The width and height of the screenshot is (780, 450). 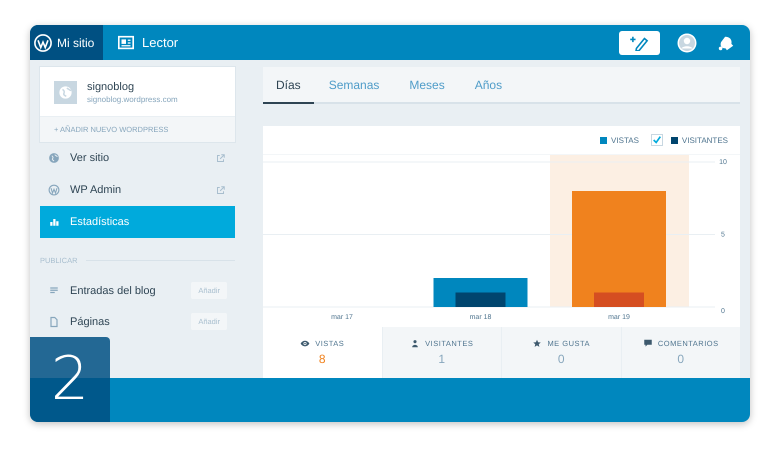 I want to click on comment-icon, so click(x=647, y=343).